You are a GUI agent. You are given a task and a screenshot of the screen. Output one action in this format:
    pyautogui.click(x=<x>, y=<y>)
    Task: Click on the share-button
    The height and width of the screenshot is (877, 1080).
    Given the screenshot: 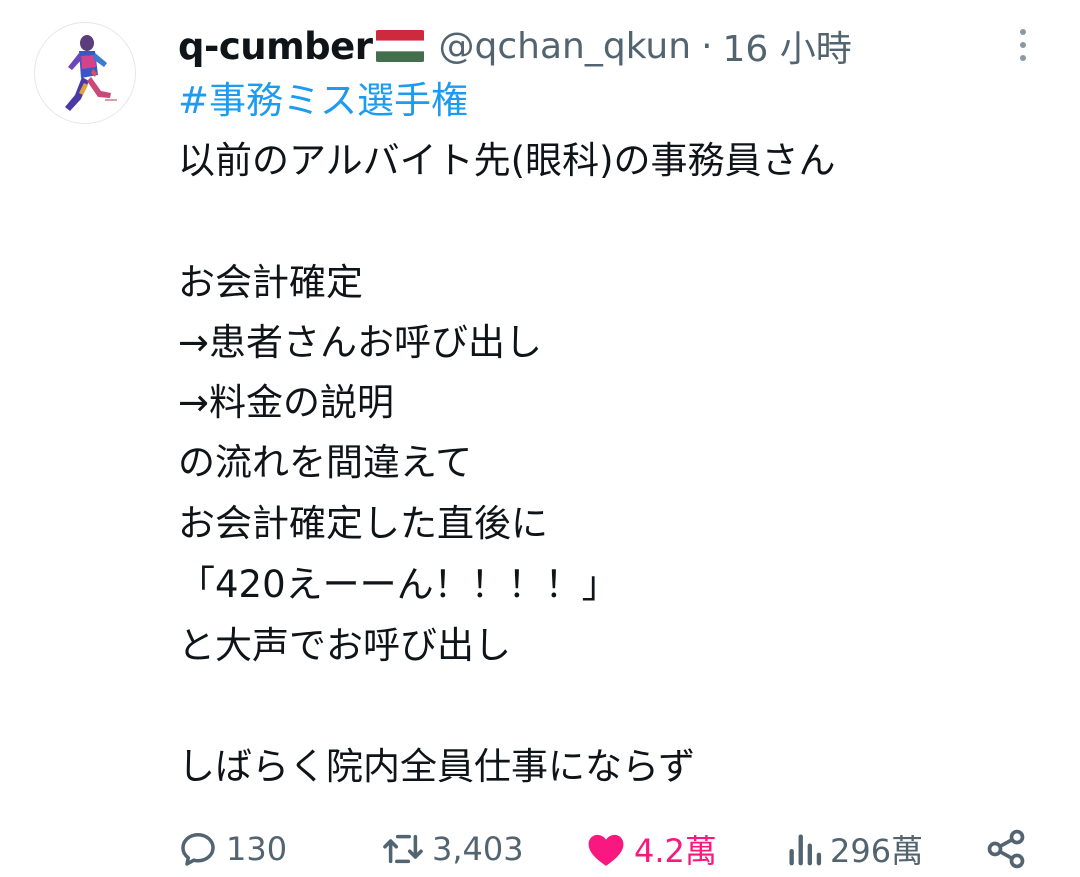 What is the action you would take?
    pyautogui.click(x=1006, y=849)
    